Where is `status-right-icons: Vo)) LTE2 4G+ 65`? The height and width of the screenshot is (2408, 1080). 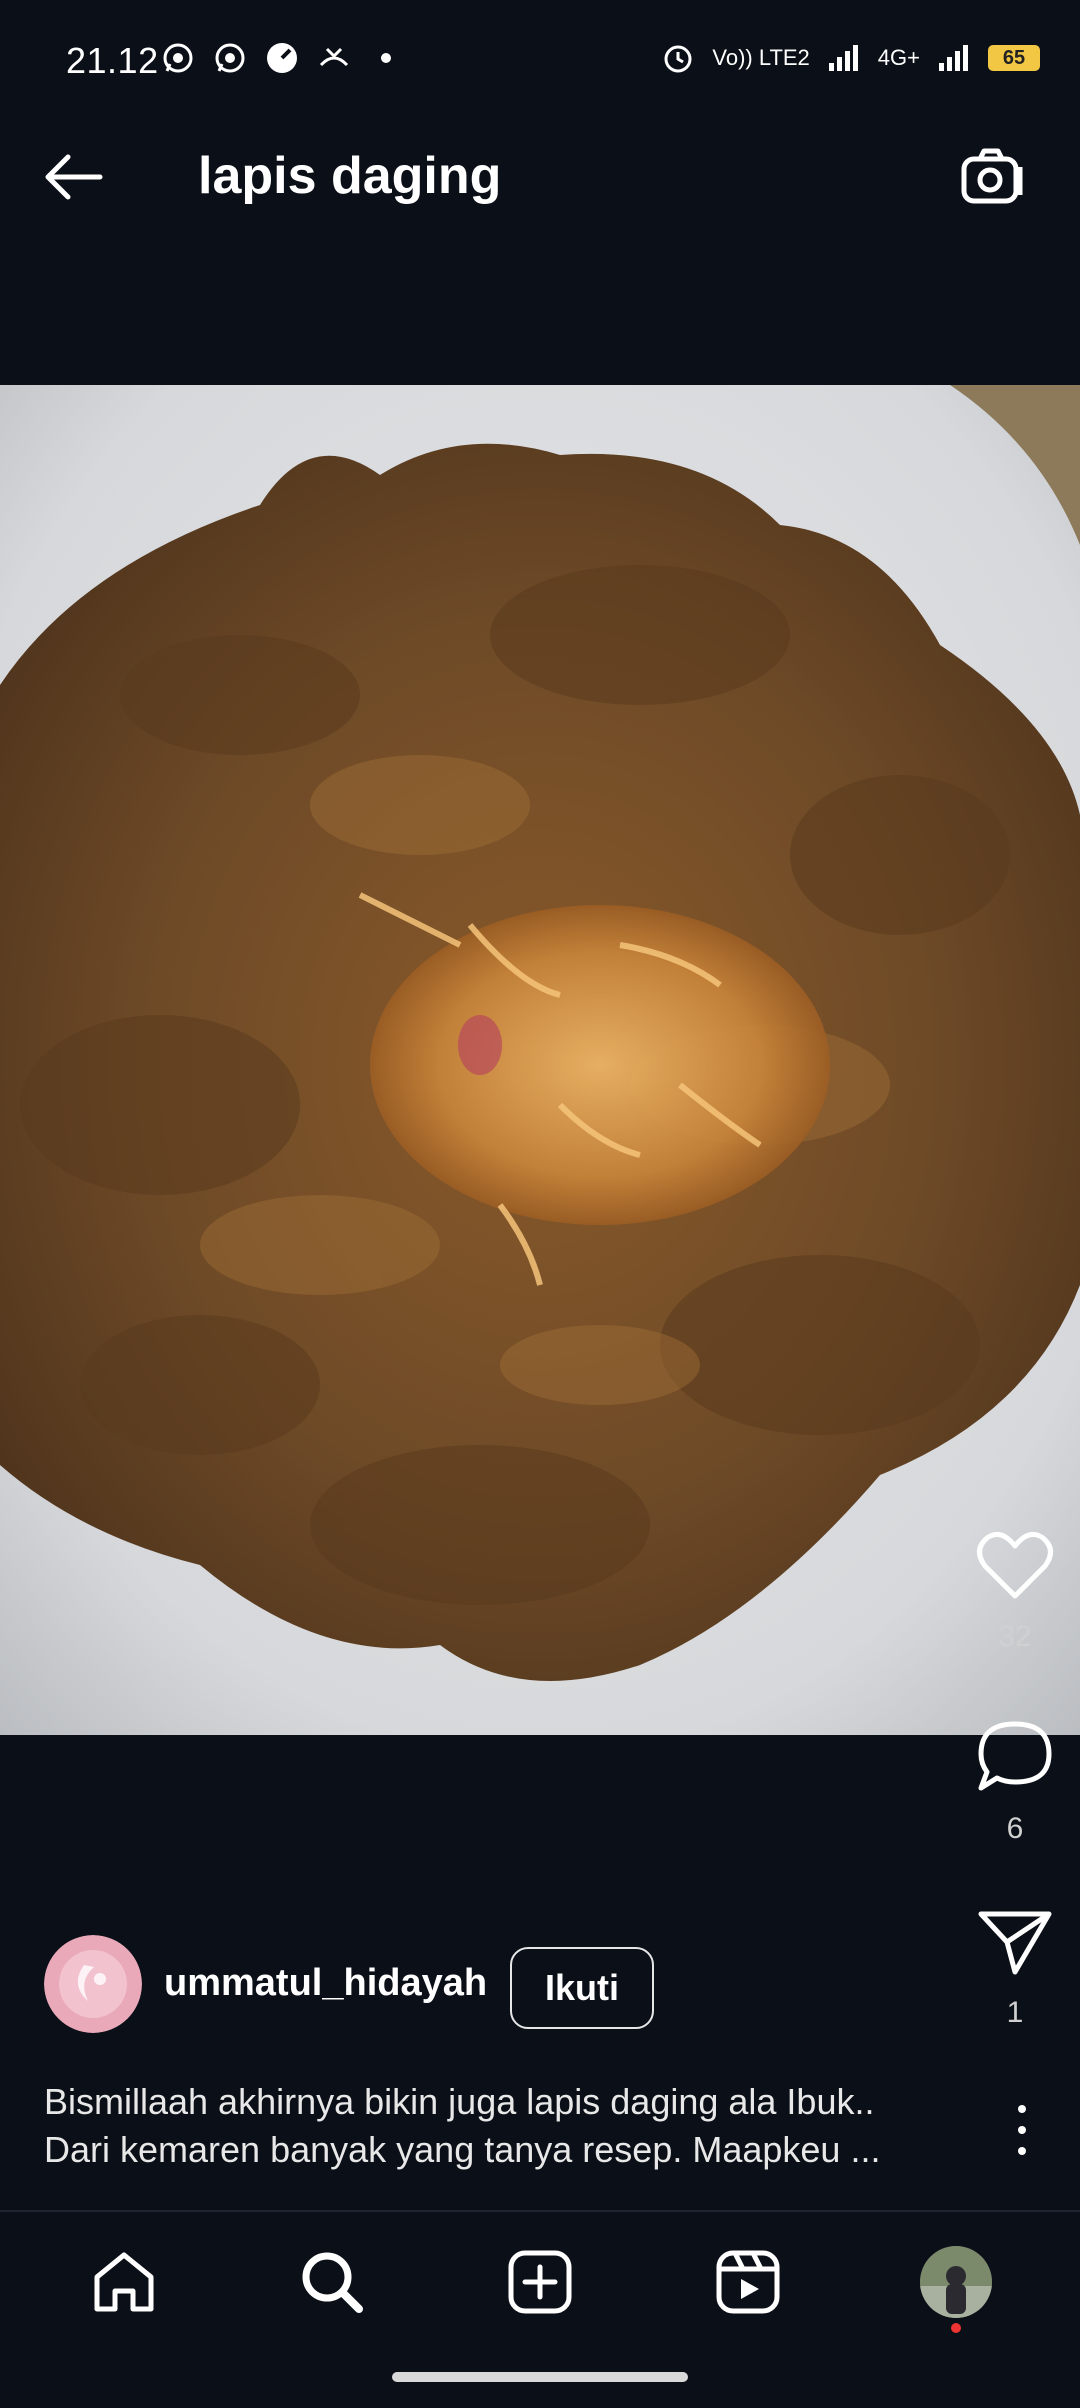 status-right-icons: Vo)) LTE2 4G+ 65 is located at coordinates (850, 58).